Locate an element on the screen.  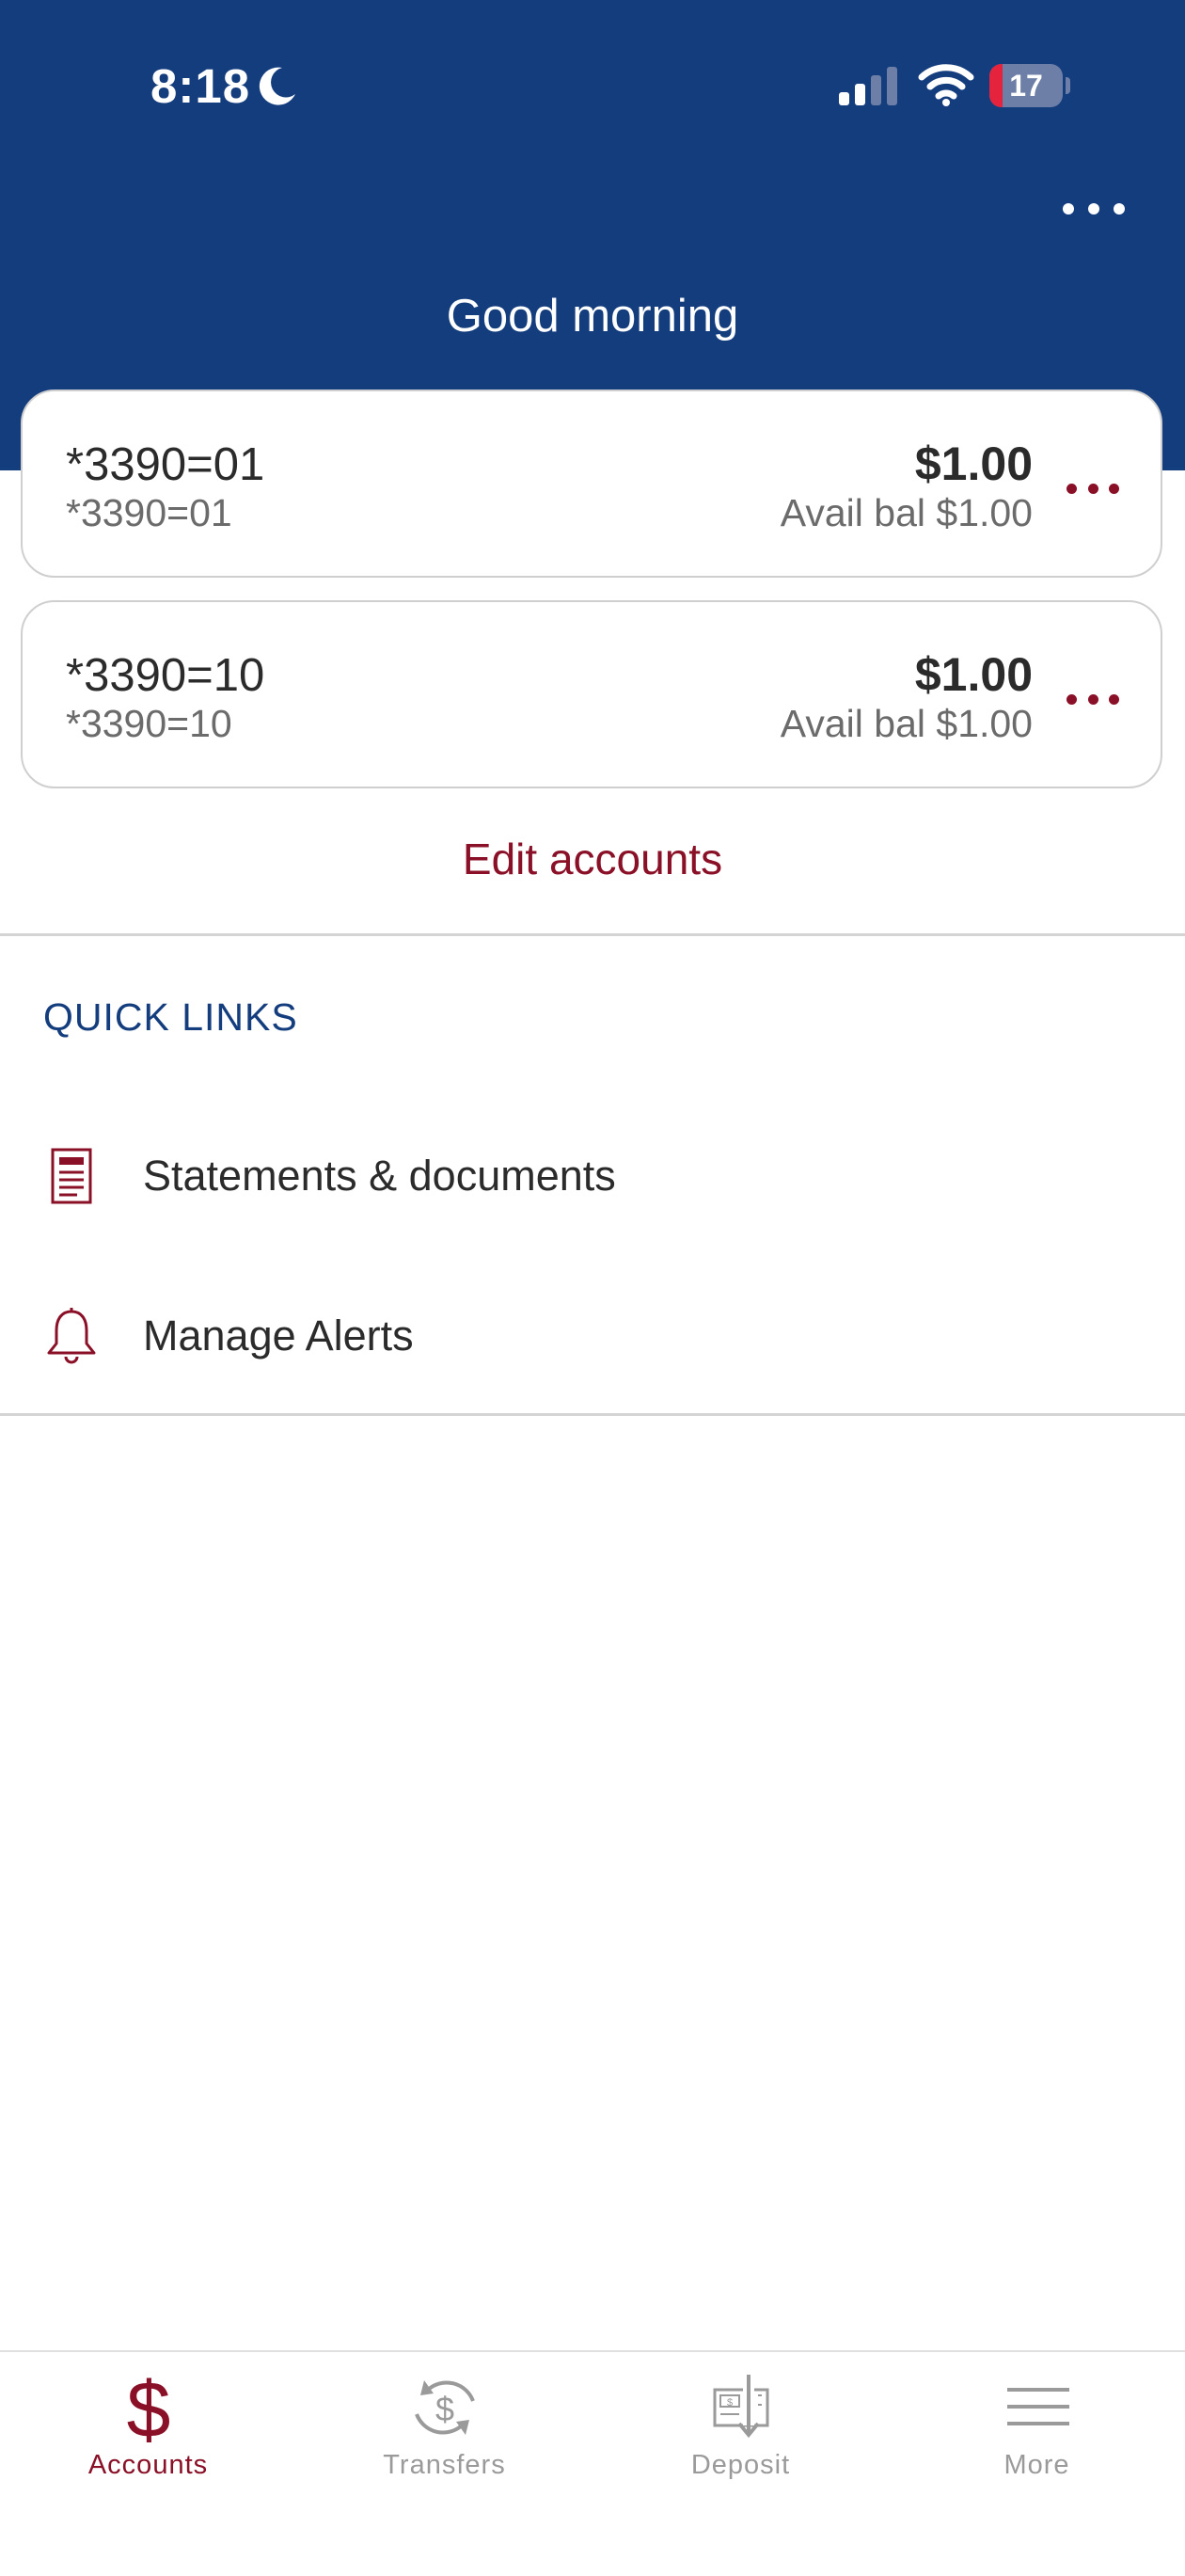
tab-label: More is located at coordinates (1036, 2465).